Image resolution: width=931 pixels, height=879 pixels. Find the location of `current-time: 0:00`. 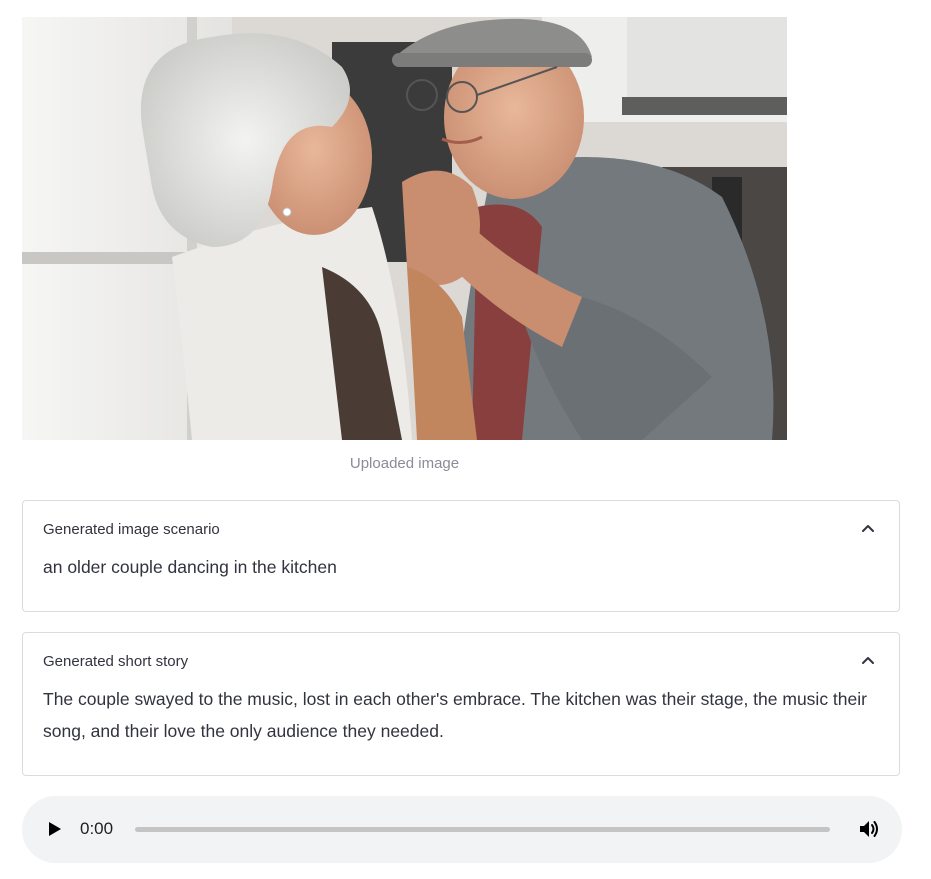

current-time: 0:00 is located at coordinates (97, 828).